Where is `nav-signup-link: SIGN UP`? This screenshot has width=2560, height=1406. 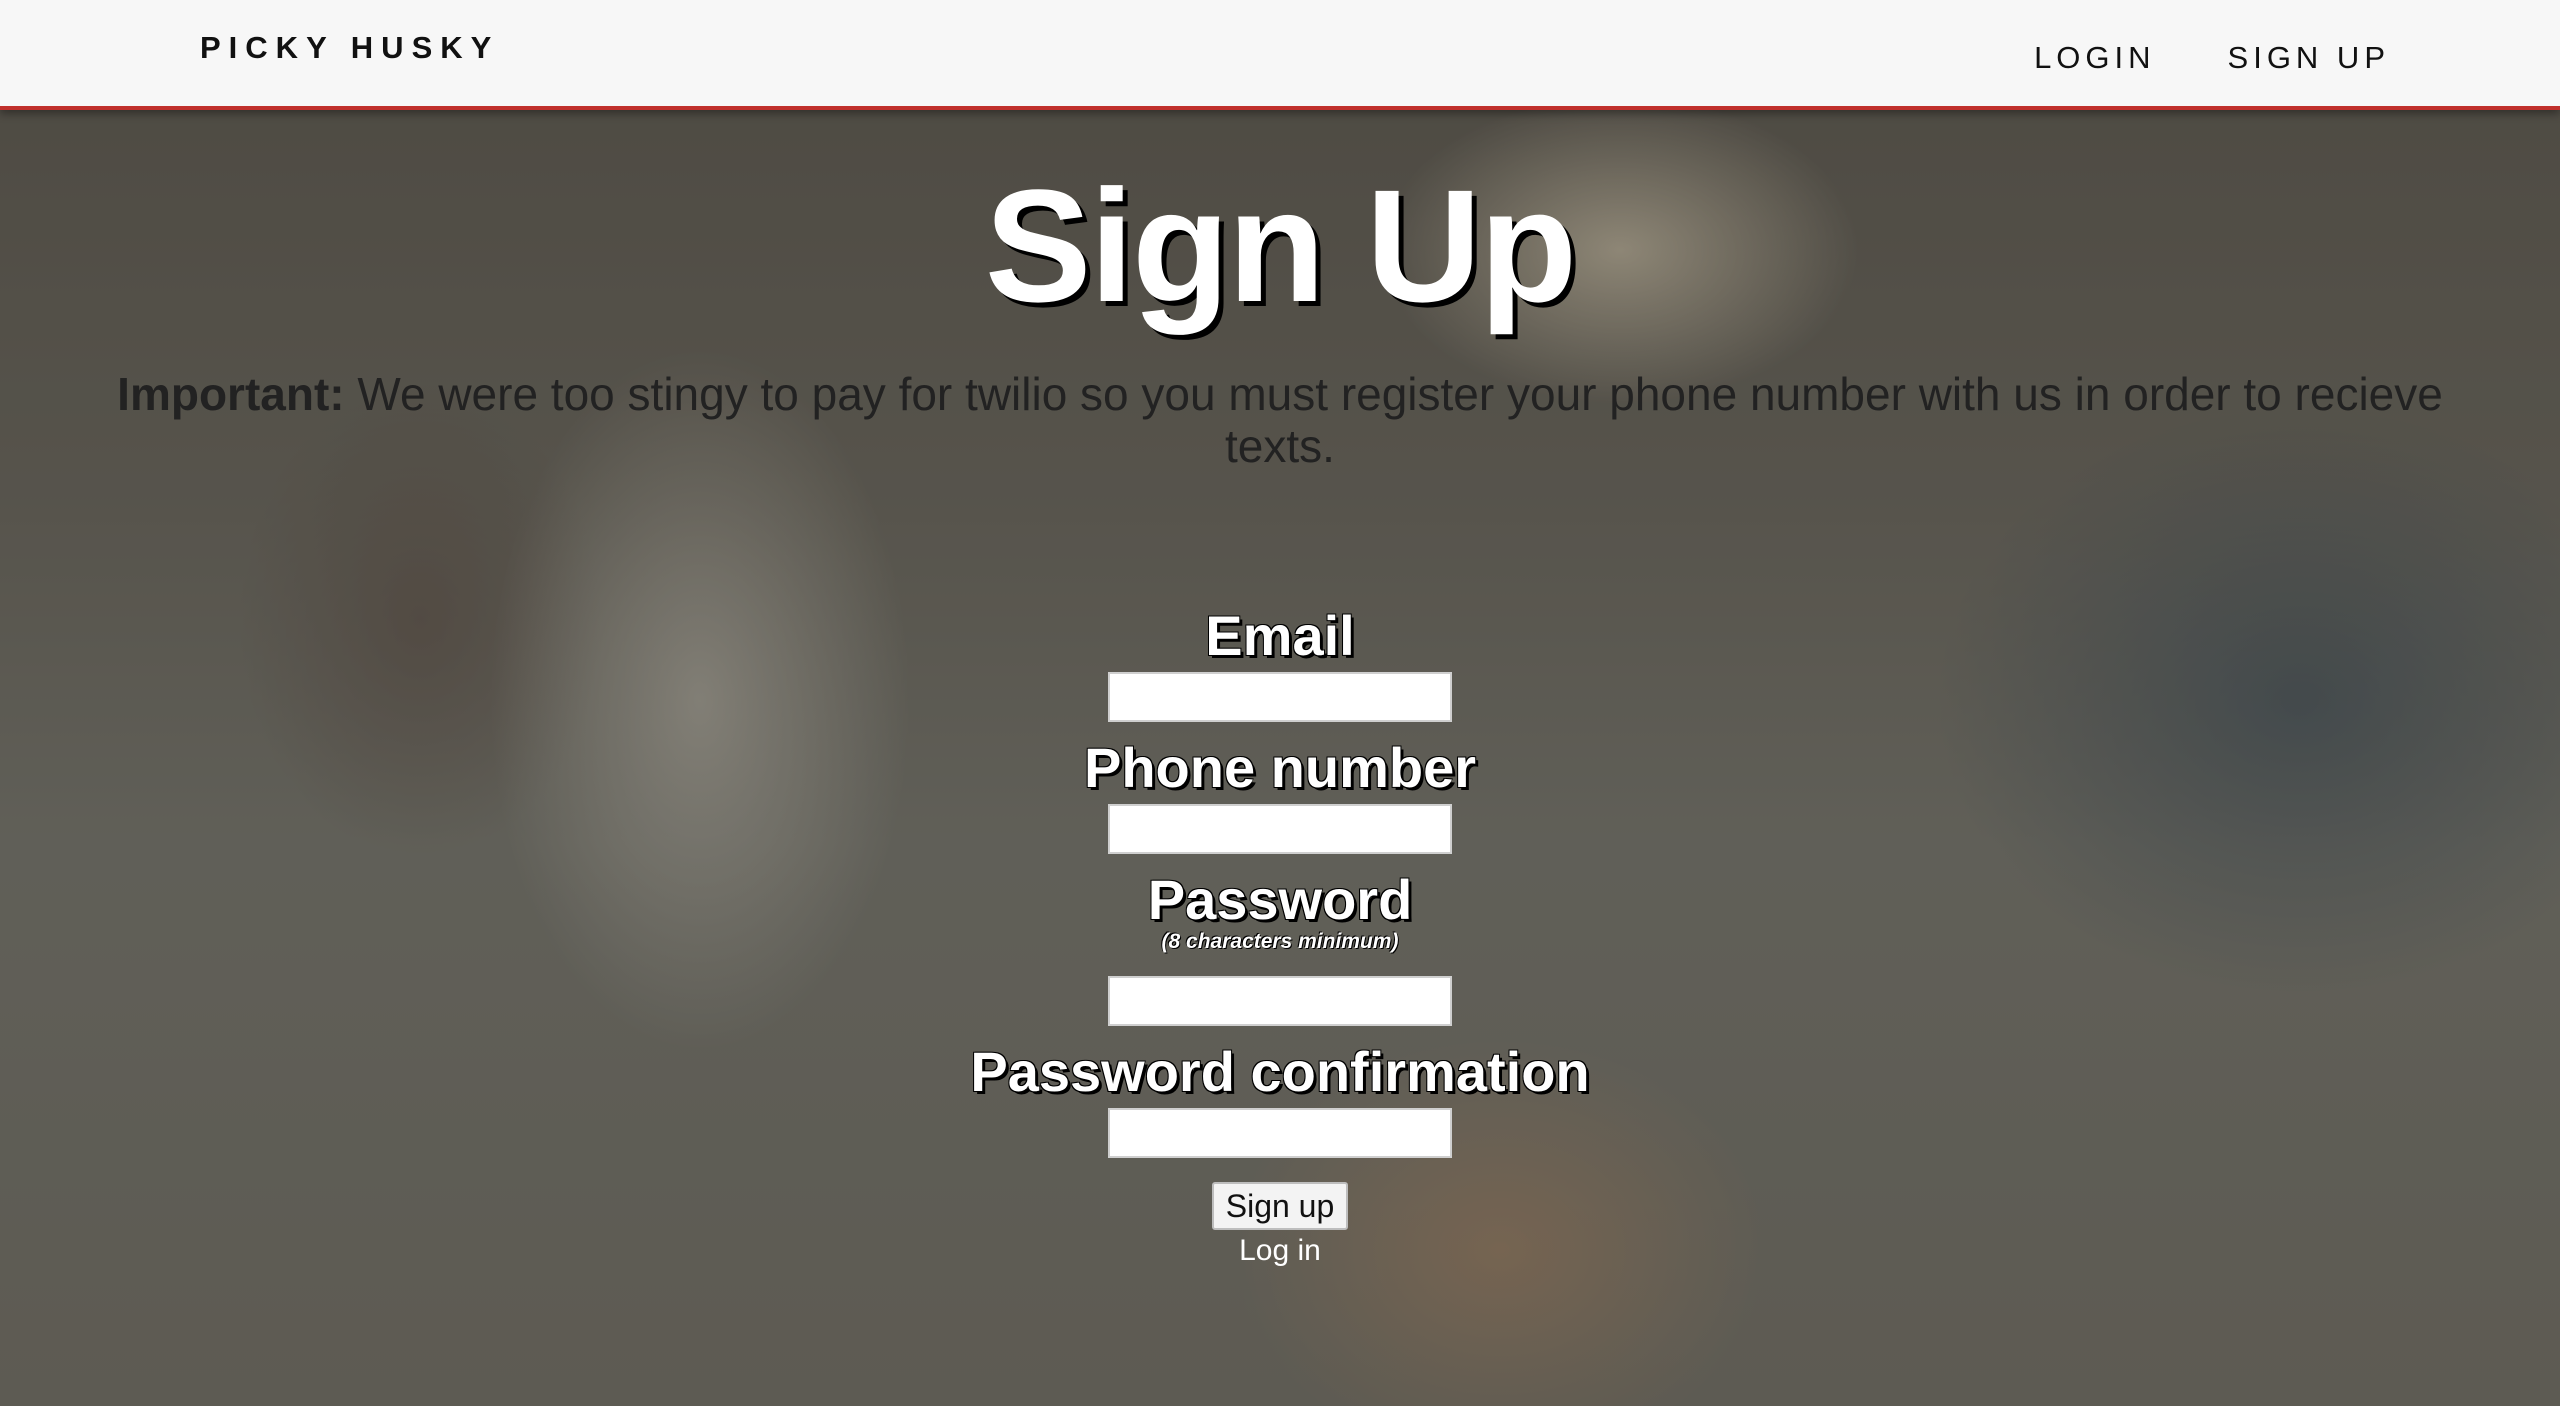
nav-signup-link: SIGN UP is located at coordinates (2309, 58).